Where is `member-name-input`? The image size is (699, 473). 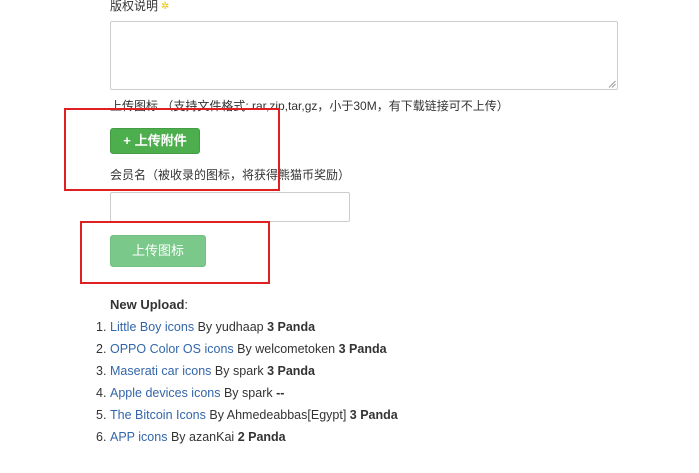
member-name-input is located at coordinates (230, 207).